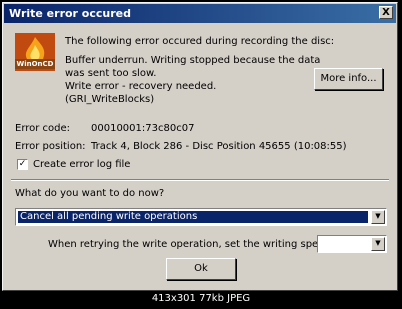 Image resolution: width=402 pixels, height=309 pixels. I want to click on image-footer: 413x301 77kb JPEG, so click(201, 298).